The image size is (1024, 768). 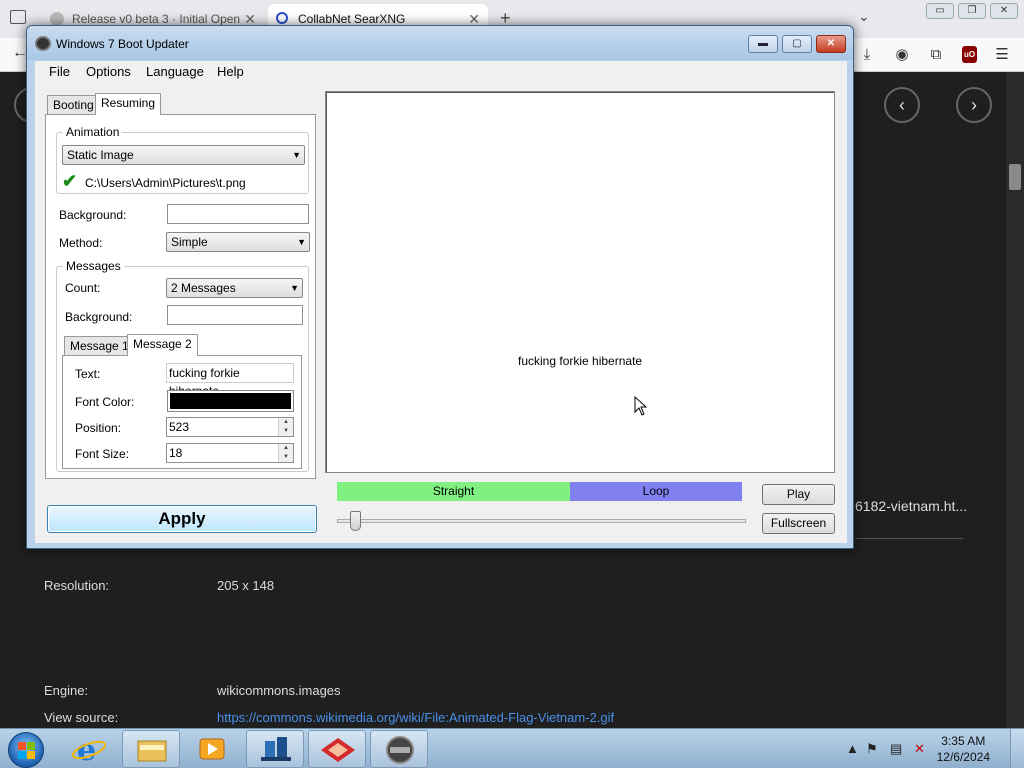 What do you see at coordinates (453, 491) in the screenshot?
I see `straight-segment: Straight` at bounding box center [453, 491].